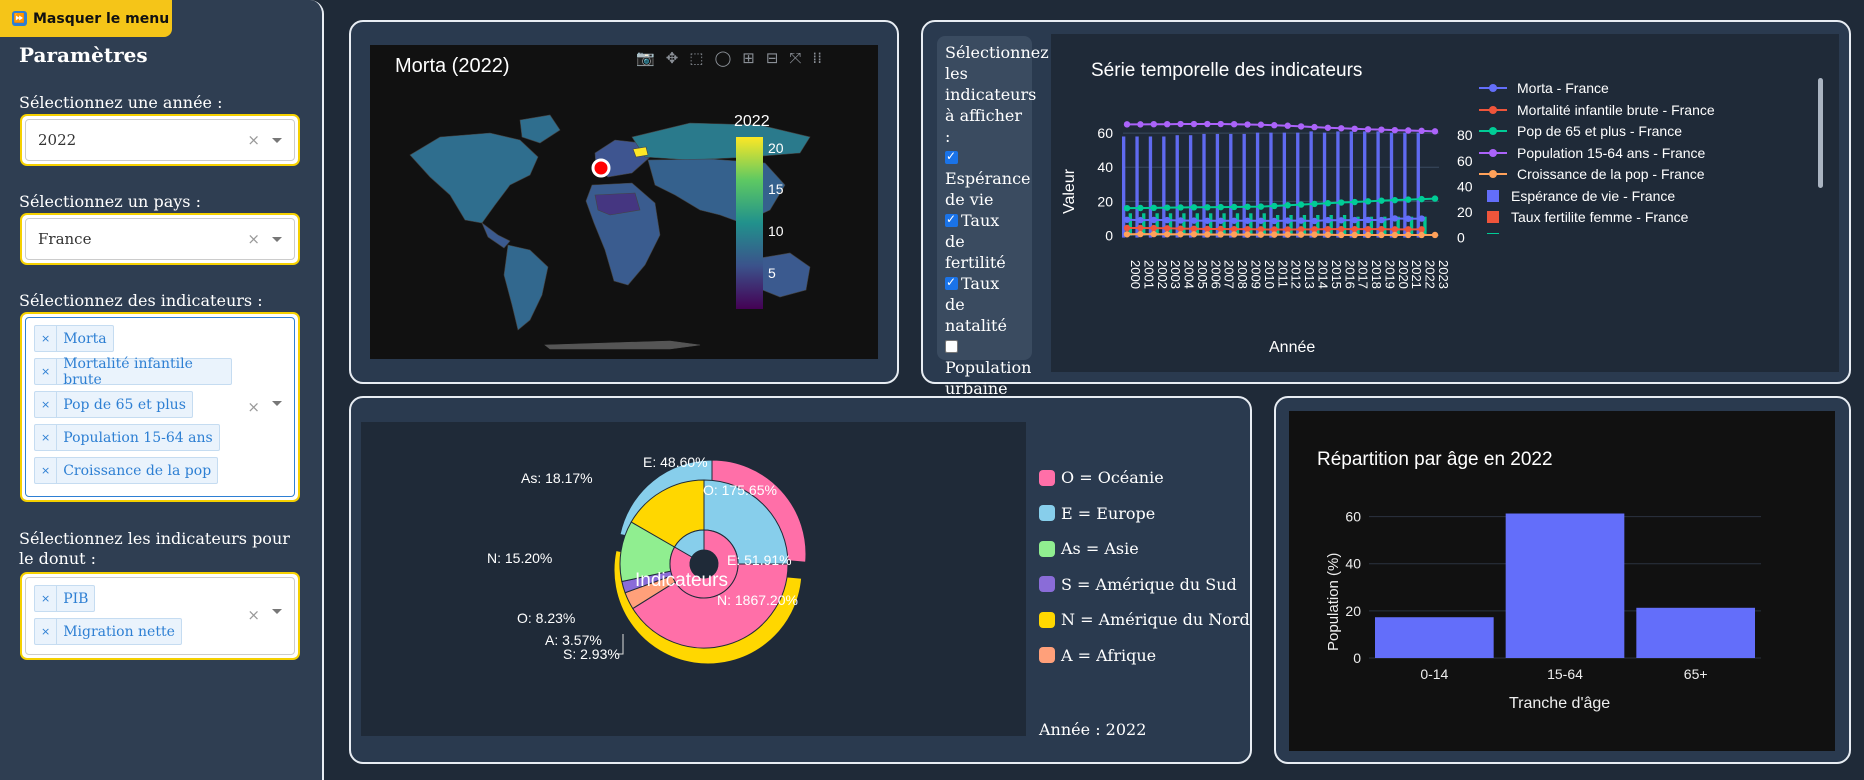 This screenshot has width=1864, height=780. What do you see at coordinates (1544, 88) in the screenshot?
I see `legend-item: Morta - France` at bounding box center [1544, 88].